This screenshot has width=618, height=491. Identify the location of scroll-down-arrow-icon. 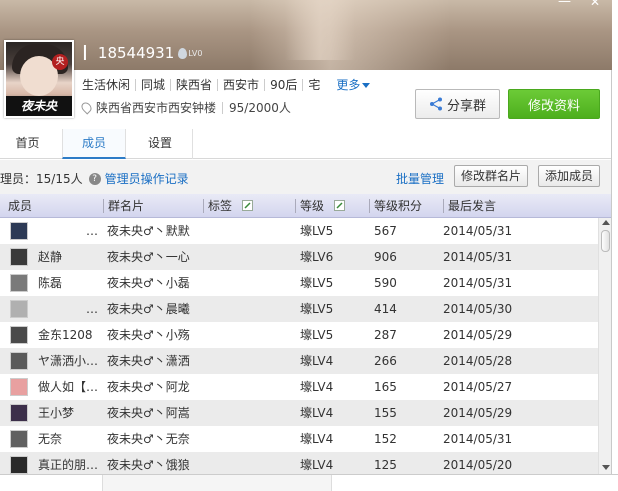
(606, 467).